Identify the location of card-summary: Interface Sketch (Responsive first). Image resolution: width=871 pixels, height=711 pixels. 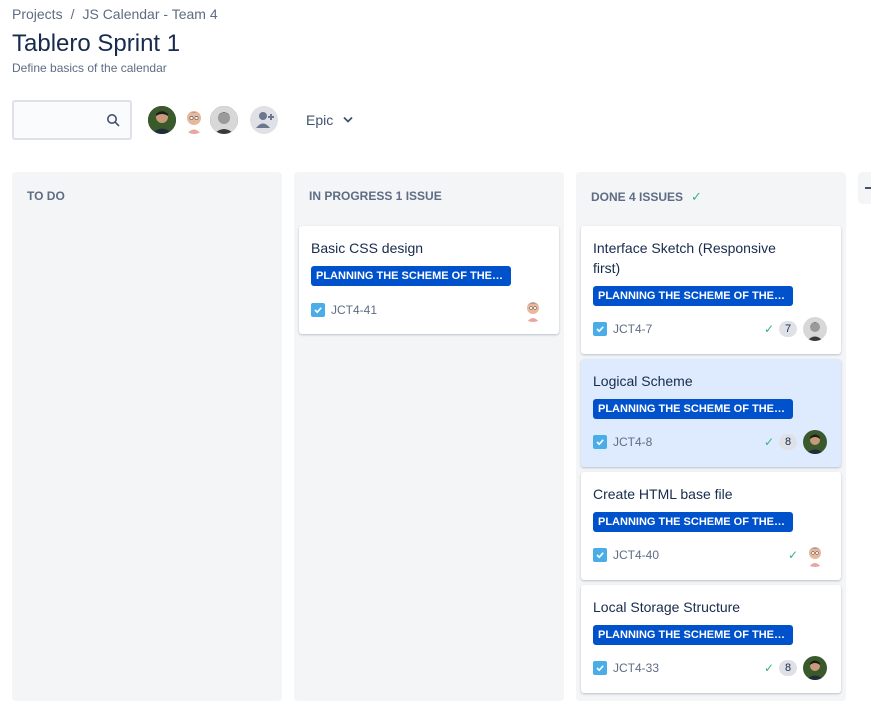
(684, 258).